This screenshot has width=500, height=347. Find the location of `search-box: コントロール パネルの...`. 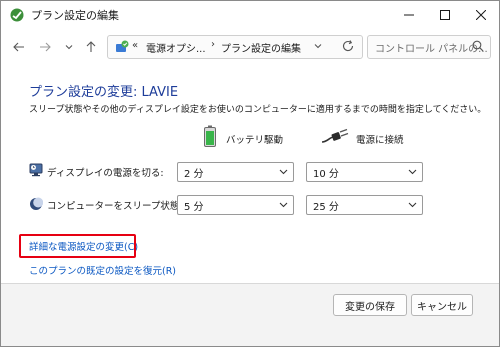

search-box: コントロール パネルの... is located at coordinates (429, 47).